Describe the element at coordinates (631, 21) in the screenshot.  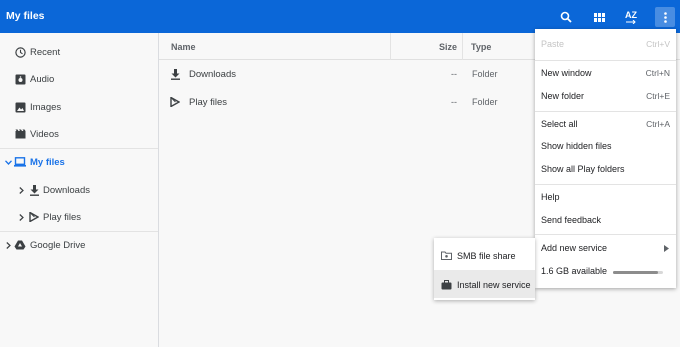
I see `sort-arrow-icon` at that location.